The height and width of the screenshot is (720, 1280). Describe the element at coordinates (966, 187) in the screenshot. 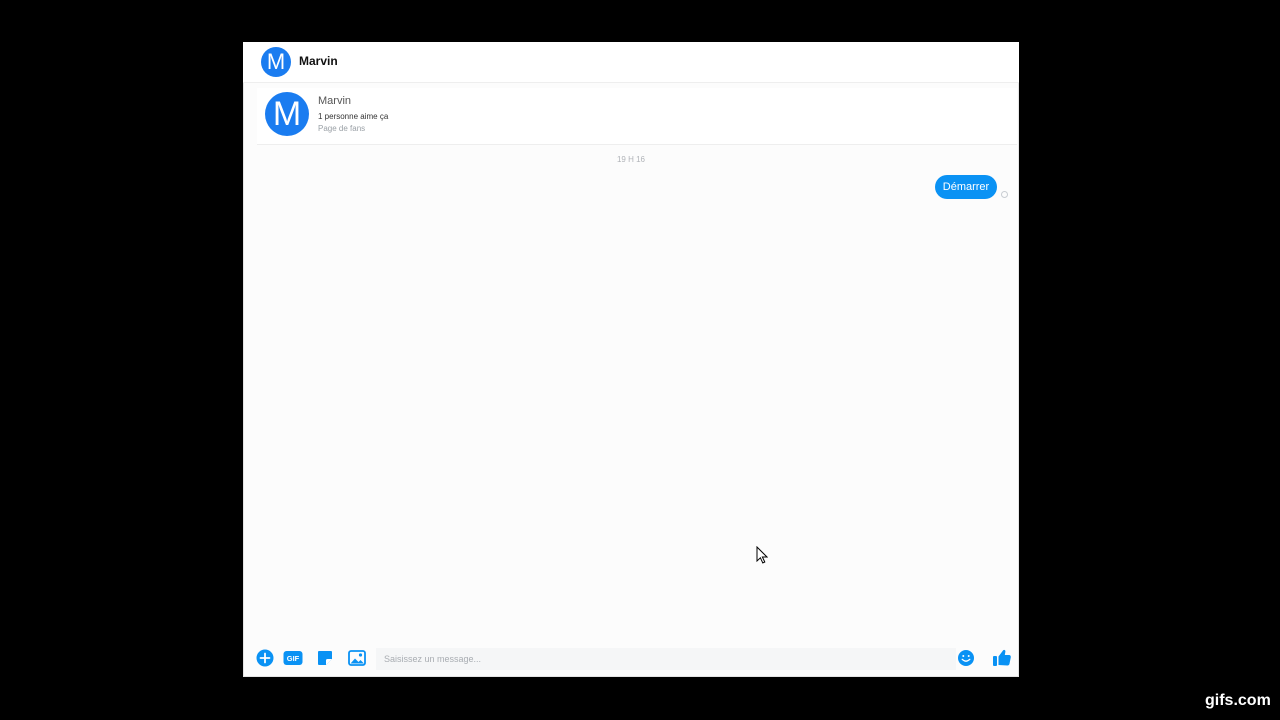

I see `sent-message-bubble: Démarrer` at that location.